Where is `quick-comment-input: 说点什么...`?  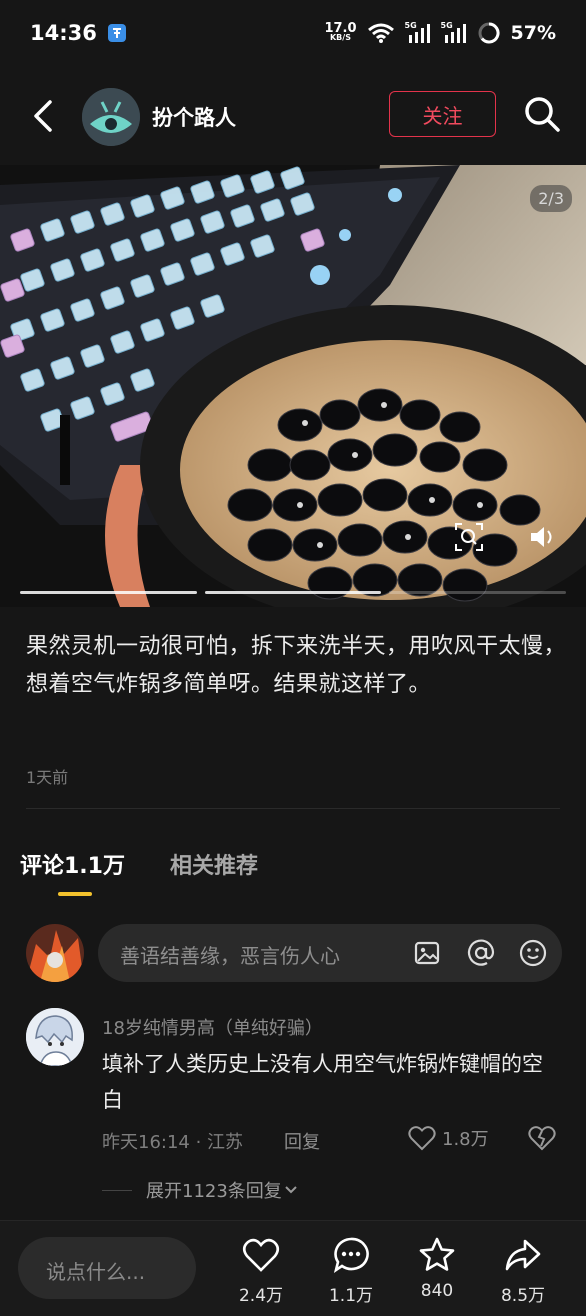 quick-comment-input: 说点什么... is located at coordinates (107, 1268).